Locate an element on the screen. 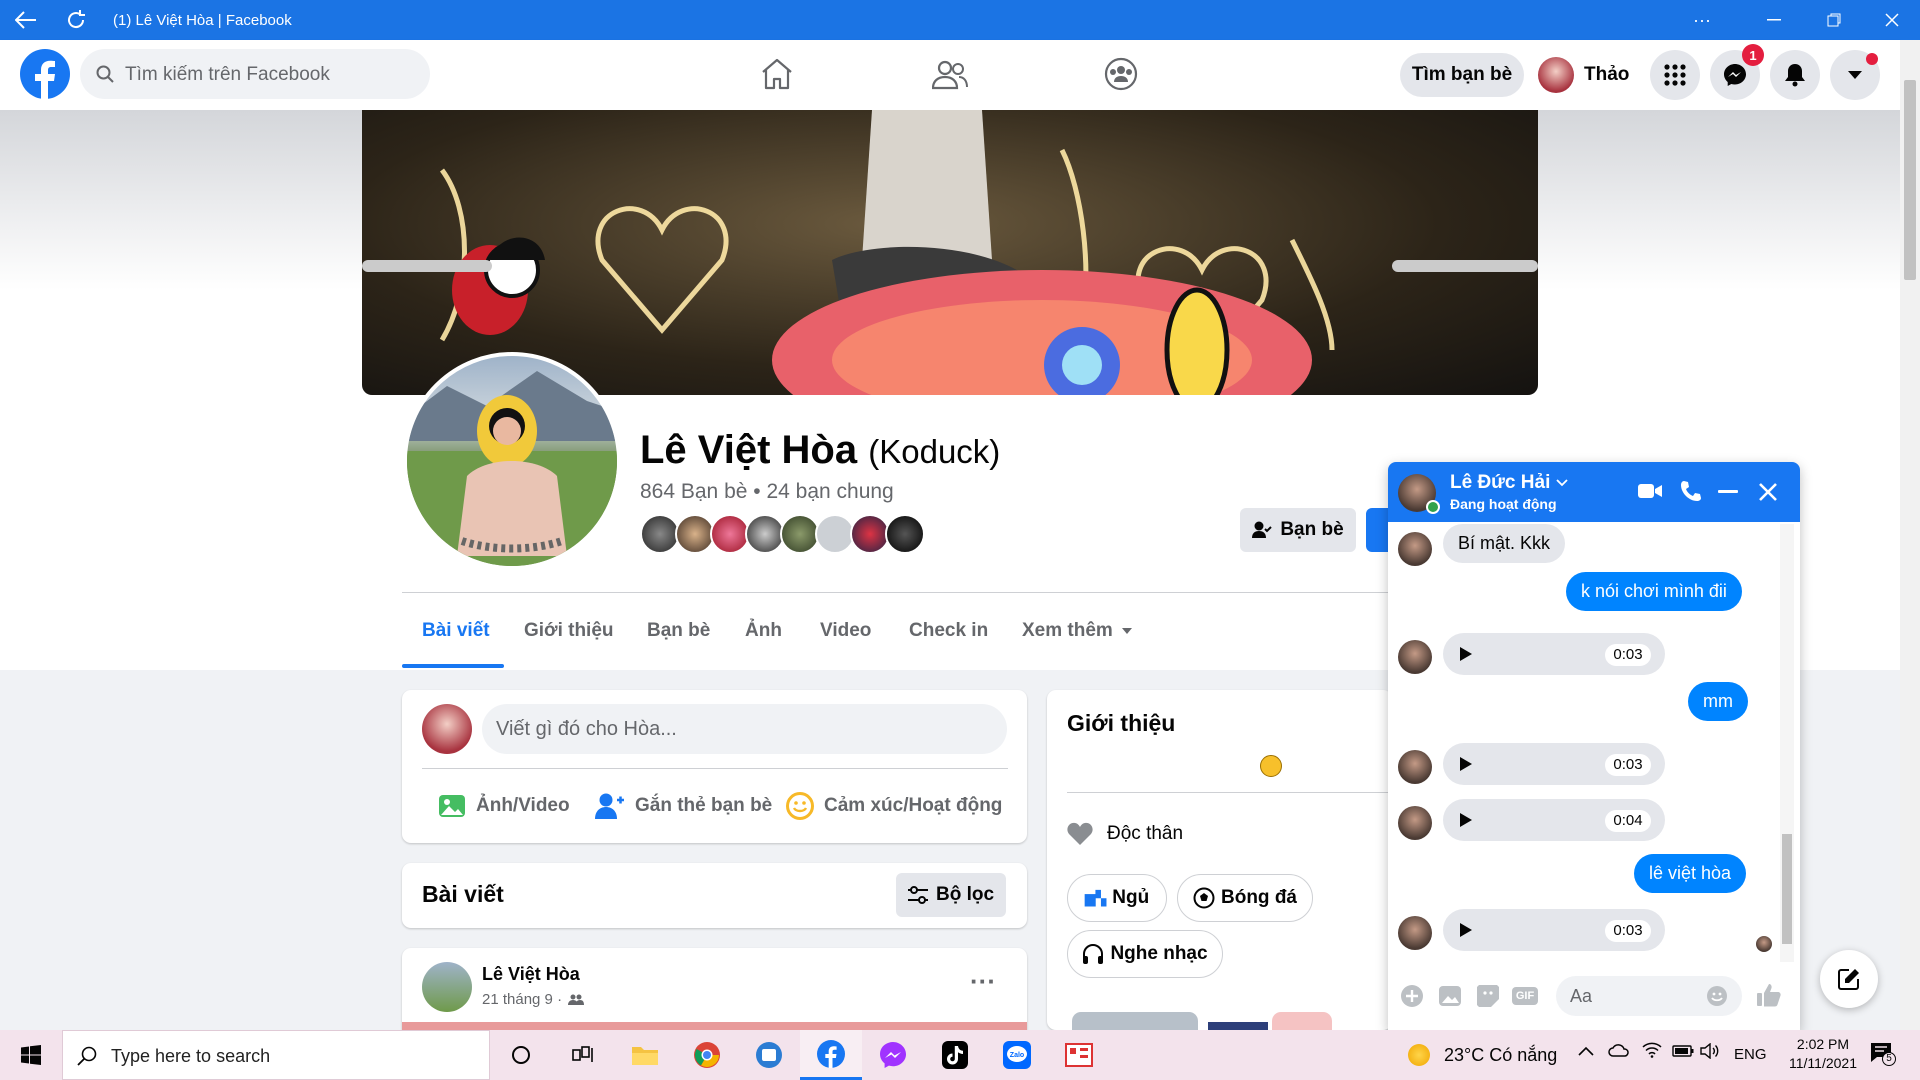 This screenshot has height=1080, width=1920. messenger-taskbar-icon is located at coordinates (893, 1055).